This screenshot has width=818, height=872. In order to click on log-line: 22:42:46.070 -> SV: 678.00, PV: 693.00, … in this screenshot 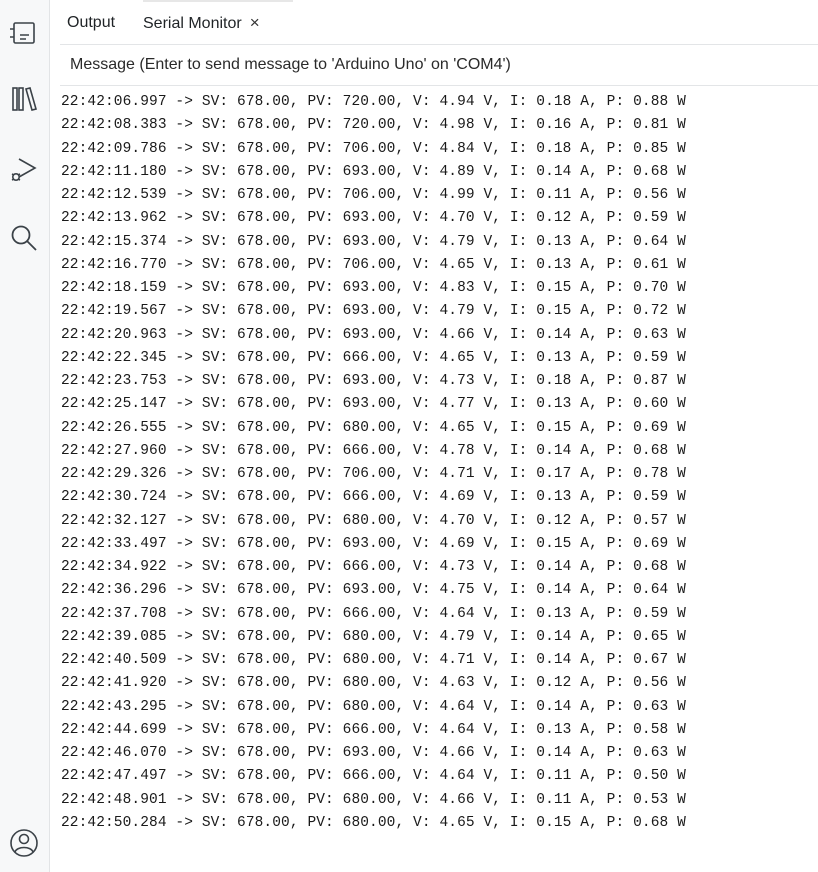, I will do `click(373, 753)`.